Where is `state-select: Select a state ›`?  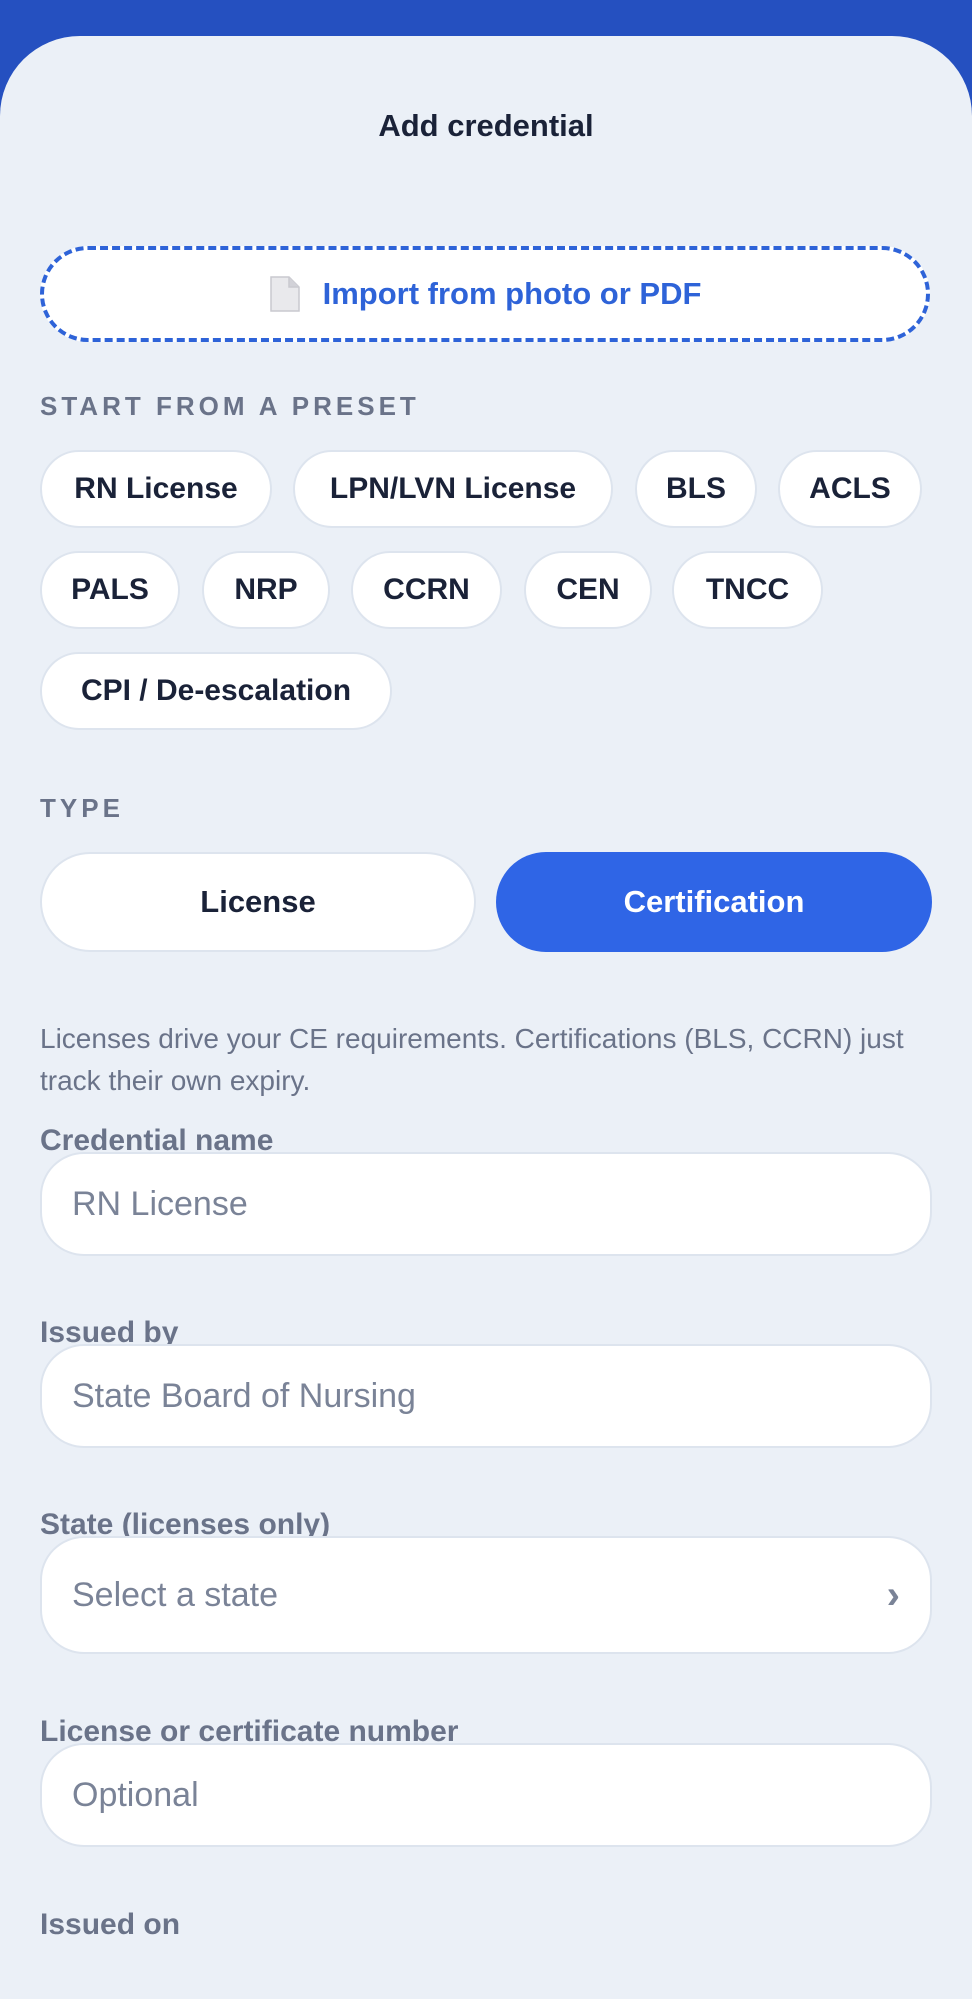 state-select: Select a state › is located at coordinates (486, 1595).